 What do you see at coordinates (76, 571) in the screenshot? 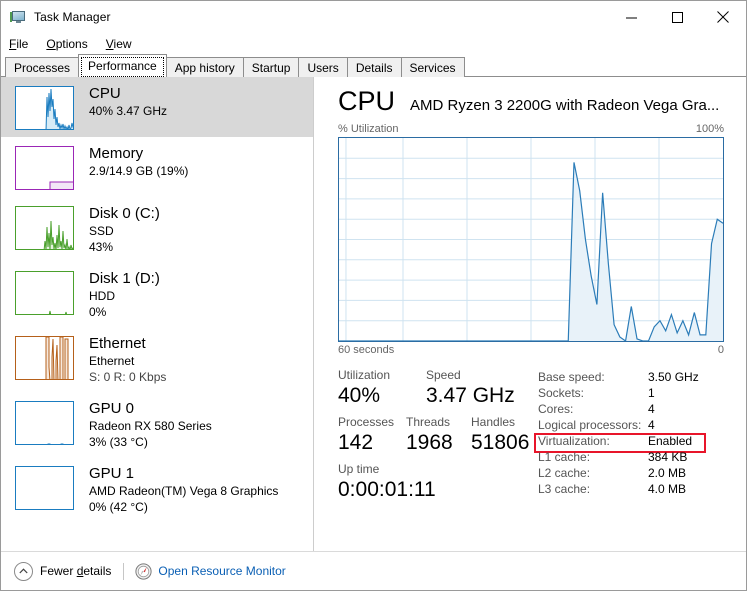
I see `fewer-details-label: Fewer details` at bounding box center [76, 571].